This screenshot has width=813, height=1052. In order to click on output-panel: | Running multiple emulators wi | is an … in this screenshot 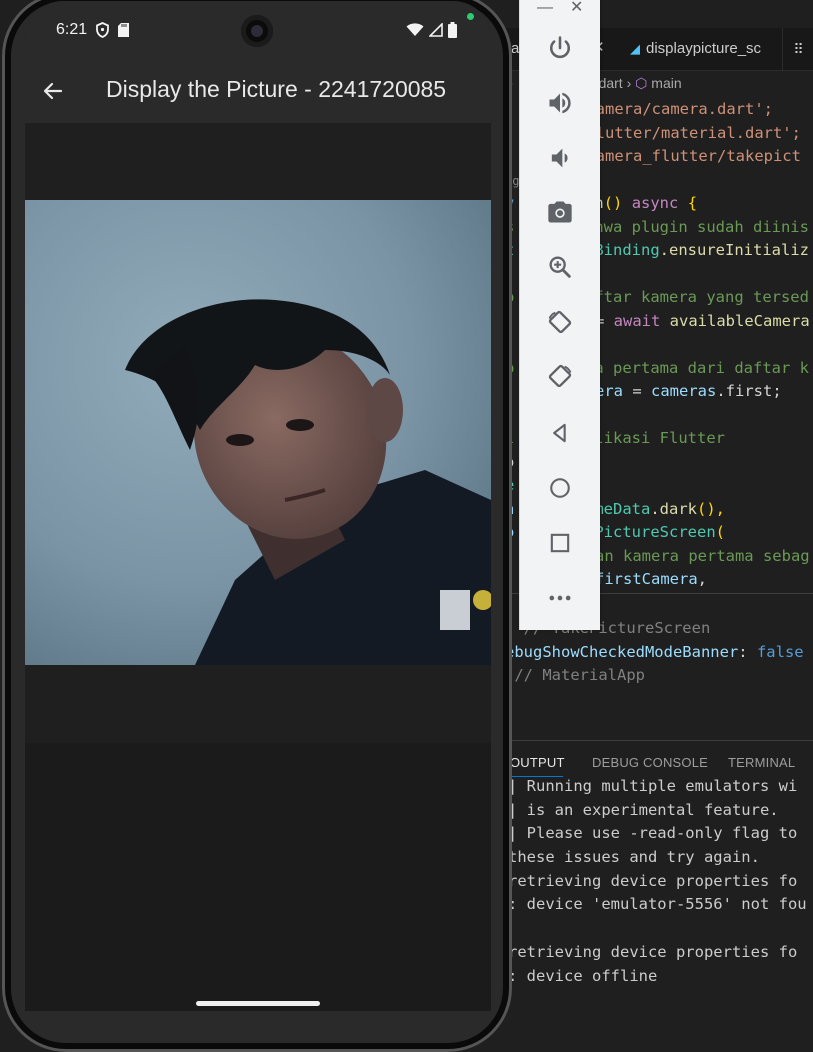, I will do `click(657, 881)`.